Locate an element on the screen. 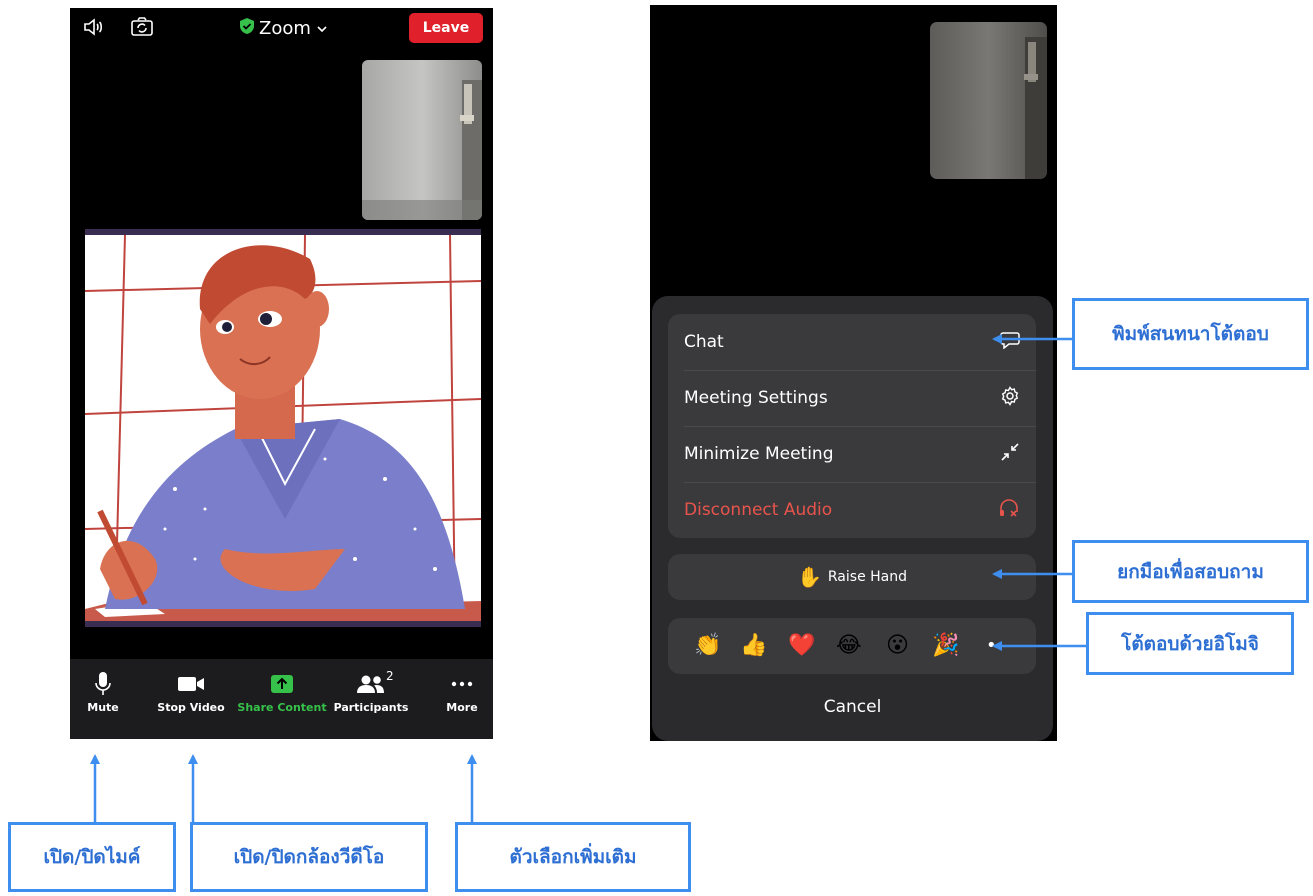 The image size is (1313, 896). meeting-top-bar: Zoom Leave is located at coordinates (281, 28).